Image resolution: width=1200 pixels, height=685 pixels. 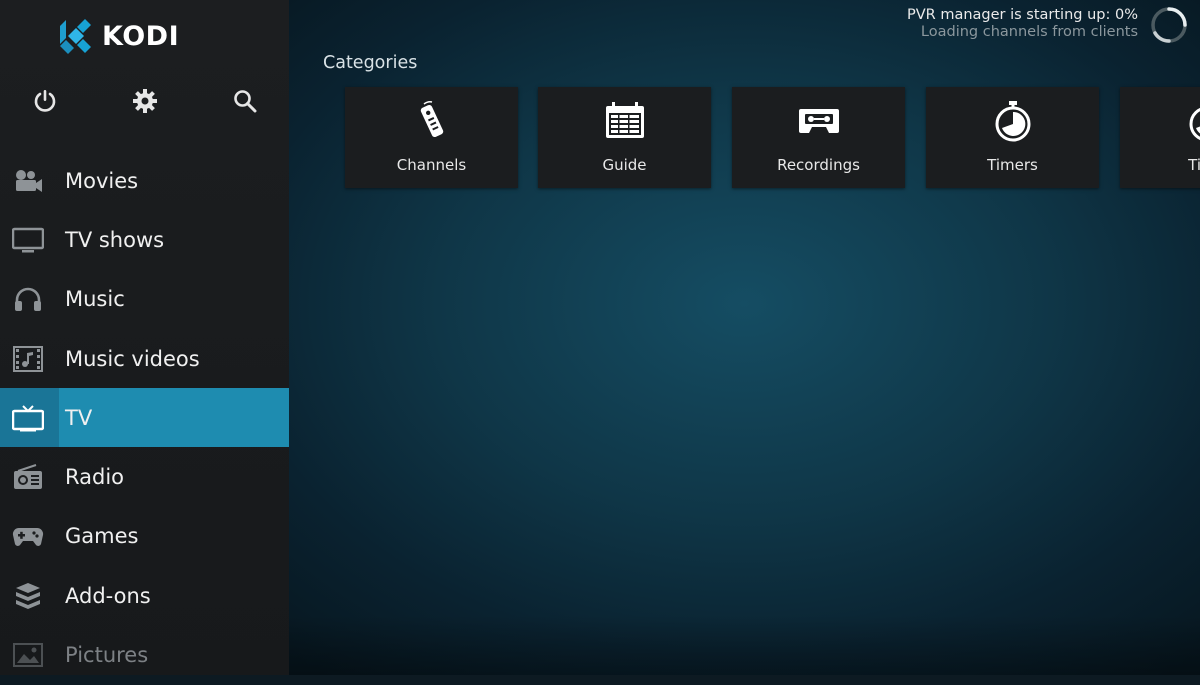 What do you see at coordinates (101, 181) in the screenshot?
I see `menu-item-label: Movies` at bounding box center [101, 181].